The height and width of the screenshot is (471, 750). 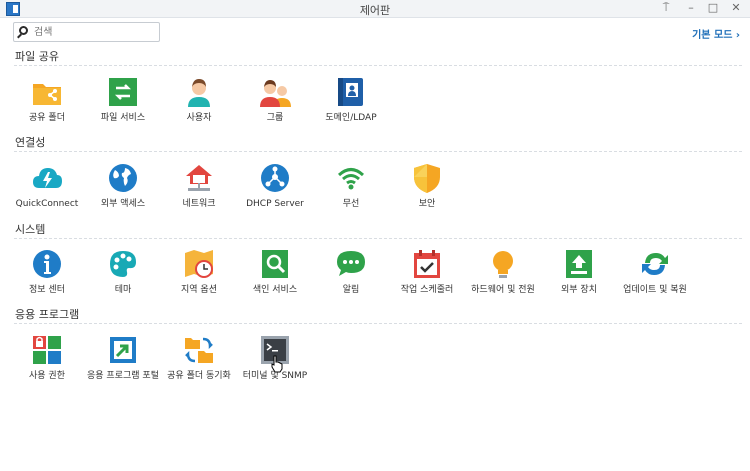 I want to click on pin-icon: ⍑, so click(x=666, y=8).